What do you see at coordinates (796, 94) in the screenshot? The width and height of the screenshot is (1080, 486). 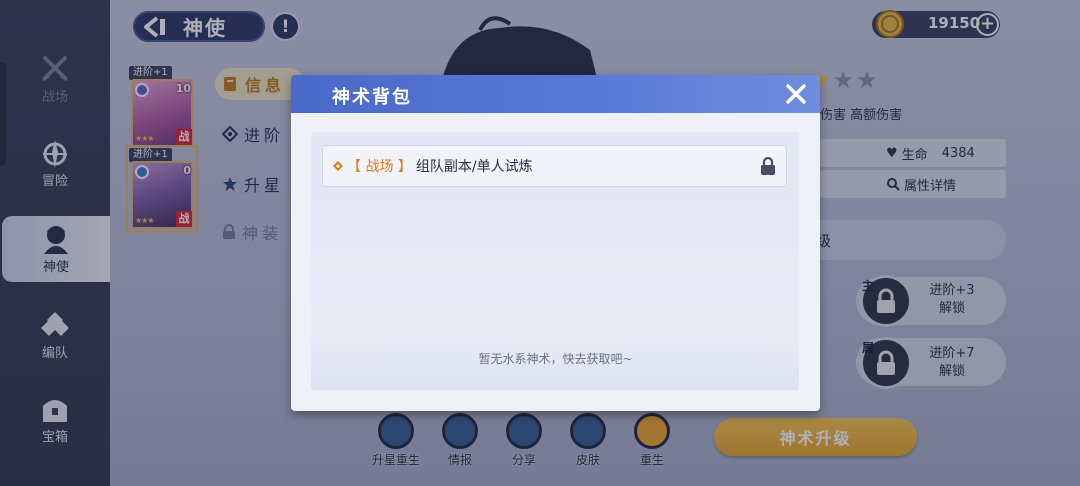 I see `close-icon` at bounding box center [796, 94].